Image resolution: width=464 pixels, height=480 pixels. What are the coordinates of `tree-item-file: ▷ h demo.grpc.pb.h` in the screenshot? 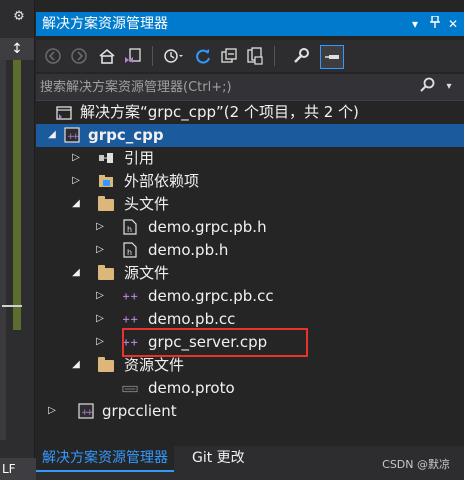 It's located at (250, 227).